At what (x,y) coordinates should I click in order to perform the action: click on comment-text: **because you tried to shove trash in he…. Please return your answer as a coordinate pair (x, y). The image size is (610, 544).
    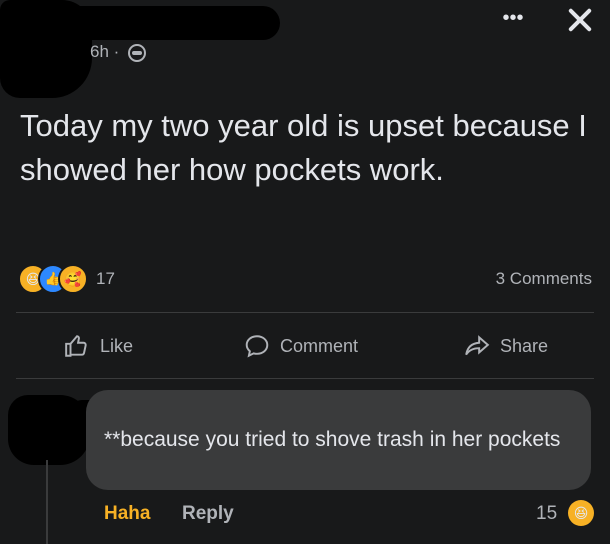
    Looking at the image, I should click on (332, 439).